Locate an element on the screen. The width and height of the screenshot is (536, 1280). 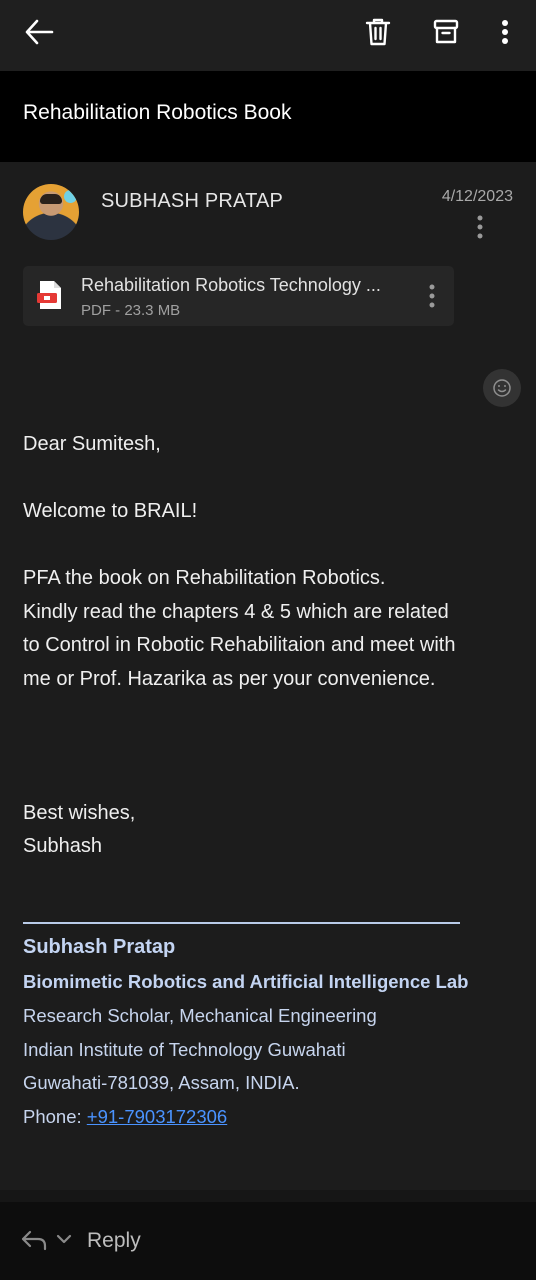
signature-institute: Indian Institute of Technology Guwahati is located at coordinates (184, 1049).